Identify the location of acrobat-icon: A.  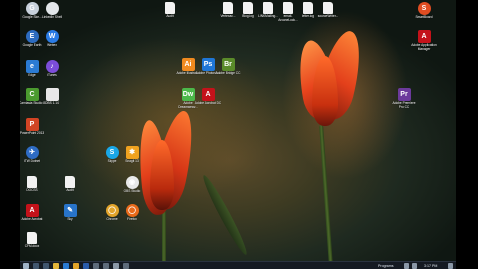
(32, 210).